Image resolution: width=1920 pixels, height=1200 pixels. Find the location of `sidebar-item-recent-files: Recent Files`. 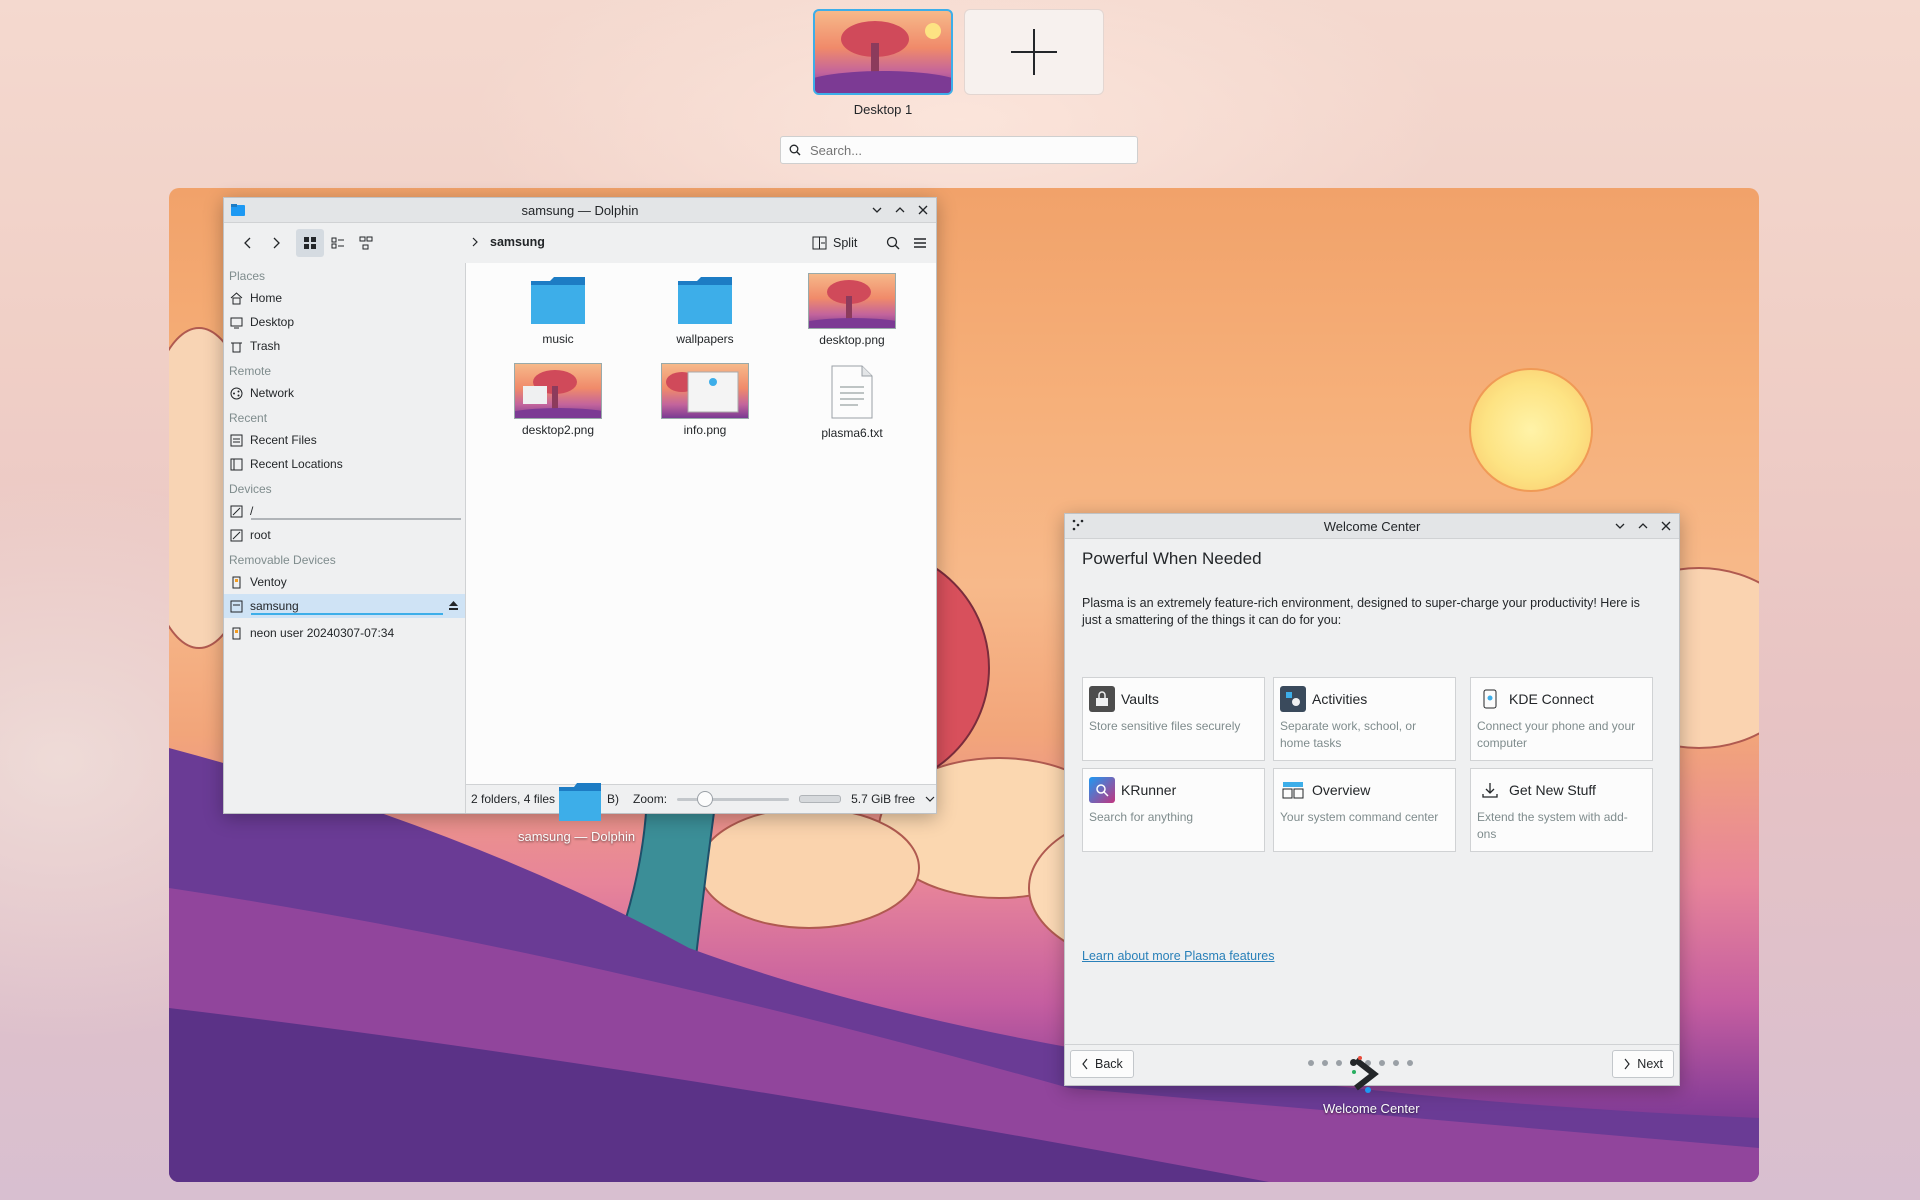

sidebar-item-recent-files: Recent Files is located at coordinates (344, 440).